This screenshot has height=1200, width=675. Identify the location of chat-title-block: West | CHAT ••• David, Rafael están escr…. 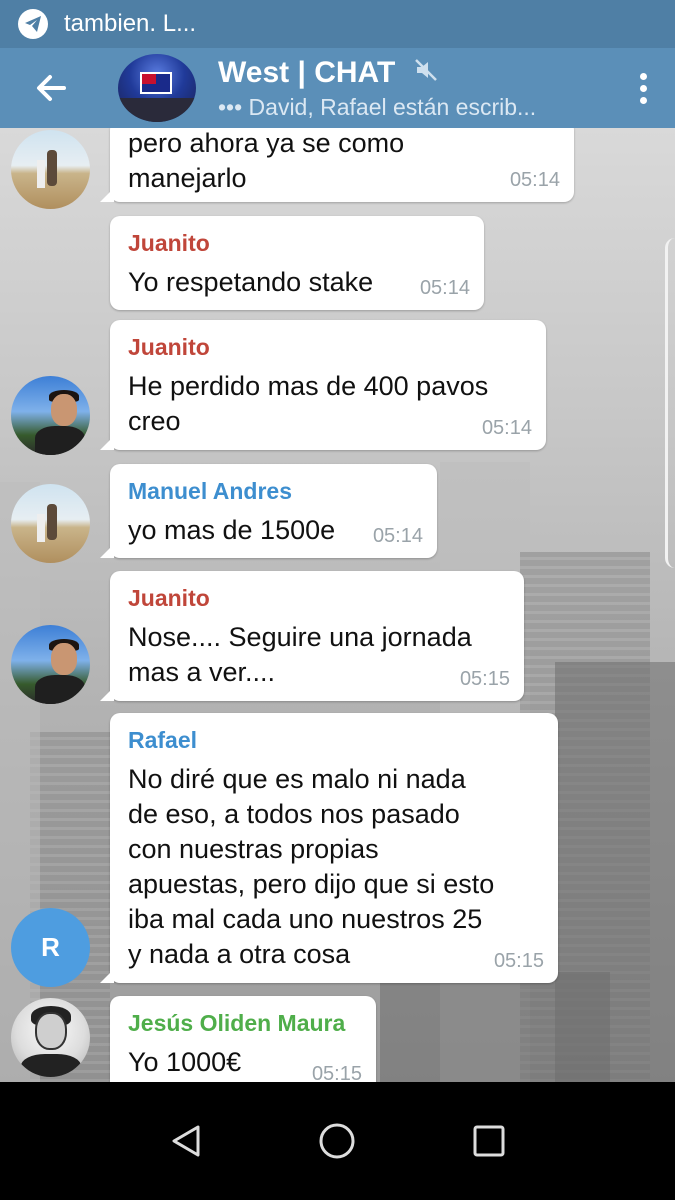
(420, 88).